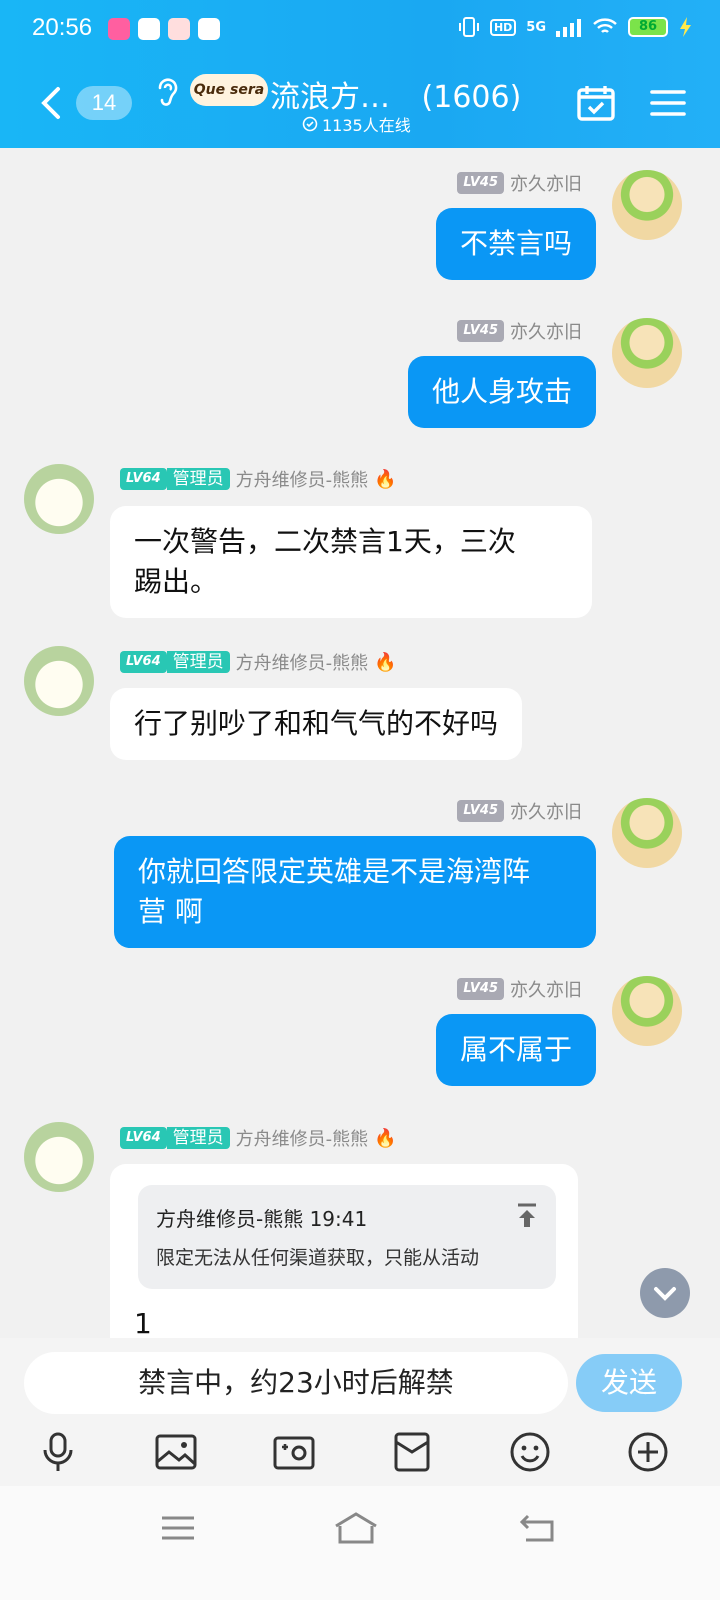  Describe the element at coordinates (596, 103) in the screenshot. I see `calendar-check-icon` at that location.